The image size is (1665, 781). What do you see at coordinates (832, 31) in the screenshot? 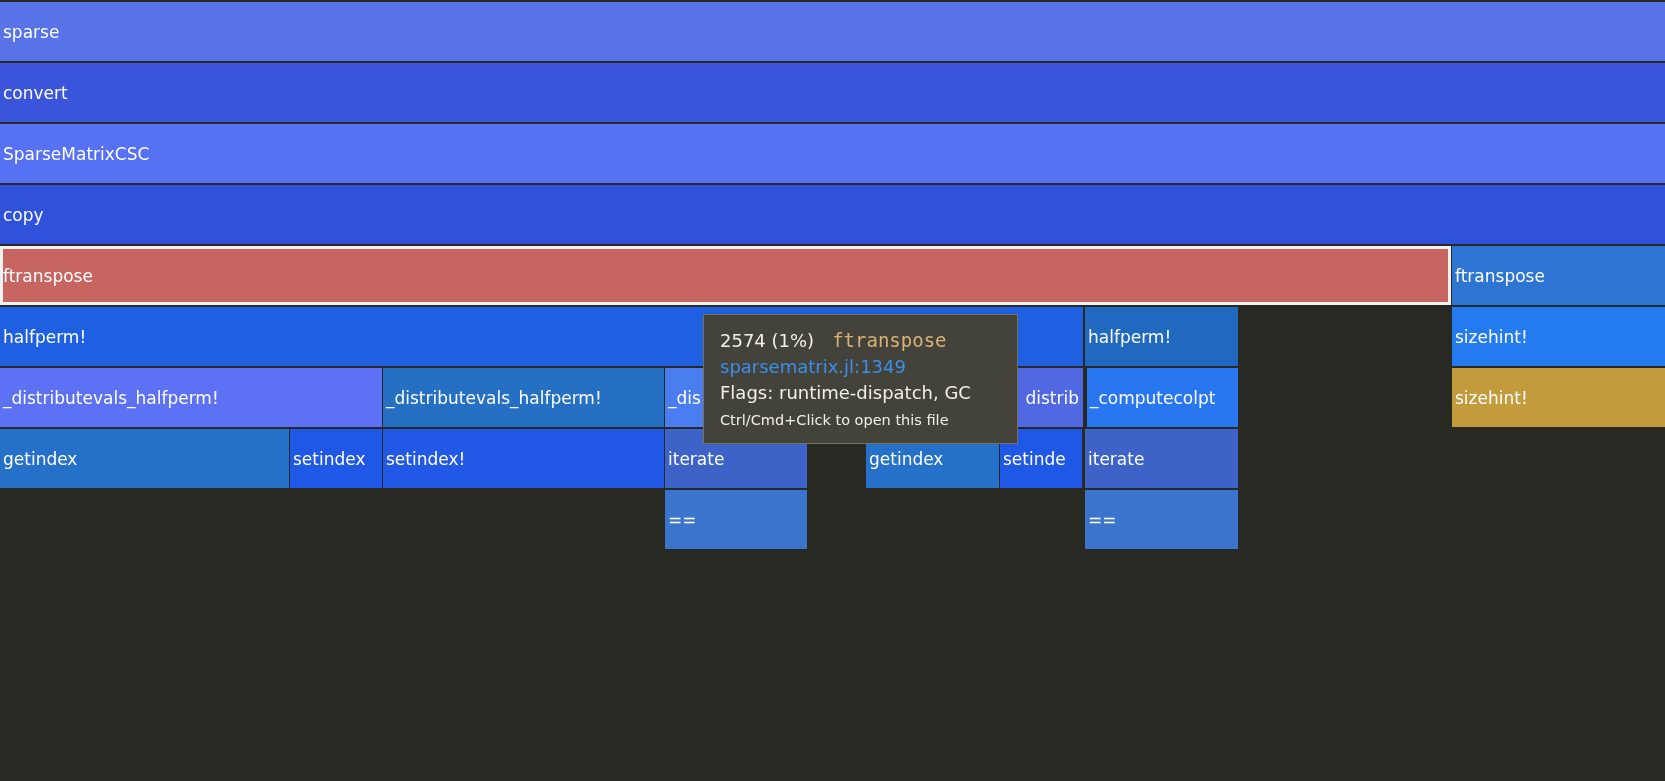
I see `flame-frame: sparse` at bounding box center [832, 31].